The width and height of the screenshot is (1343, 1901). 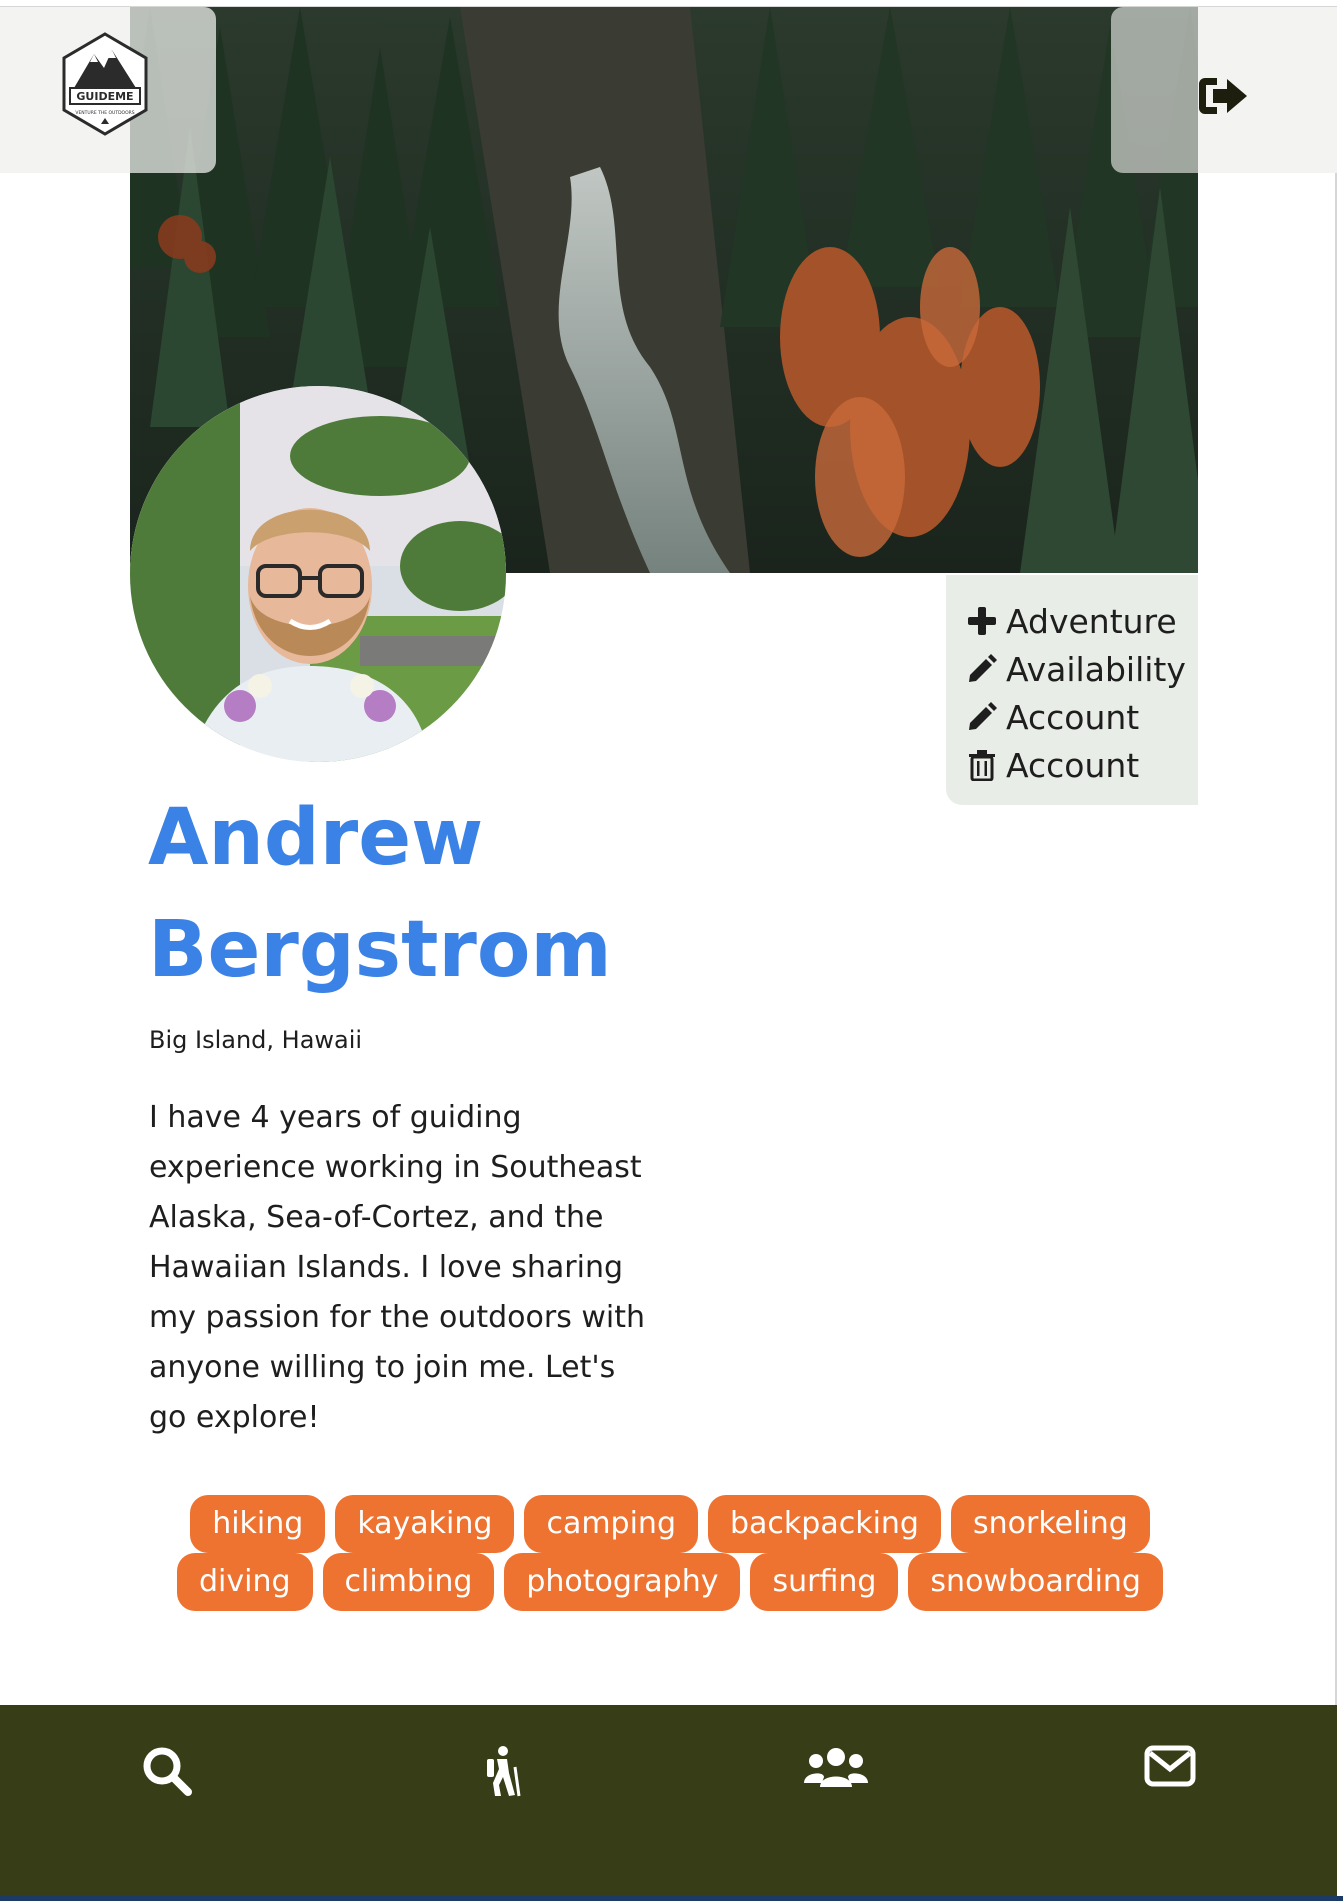 What do you see at coordinates (104, 113) in the screenshot?
I see `svg-text: VENTURE THE OUTDOORS` at bounding box center [104, 113].